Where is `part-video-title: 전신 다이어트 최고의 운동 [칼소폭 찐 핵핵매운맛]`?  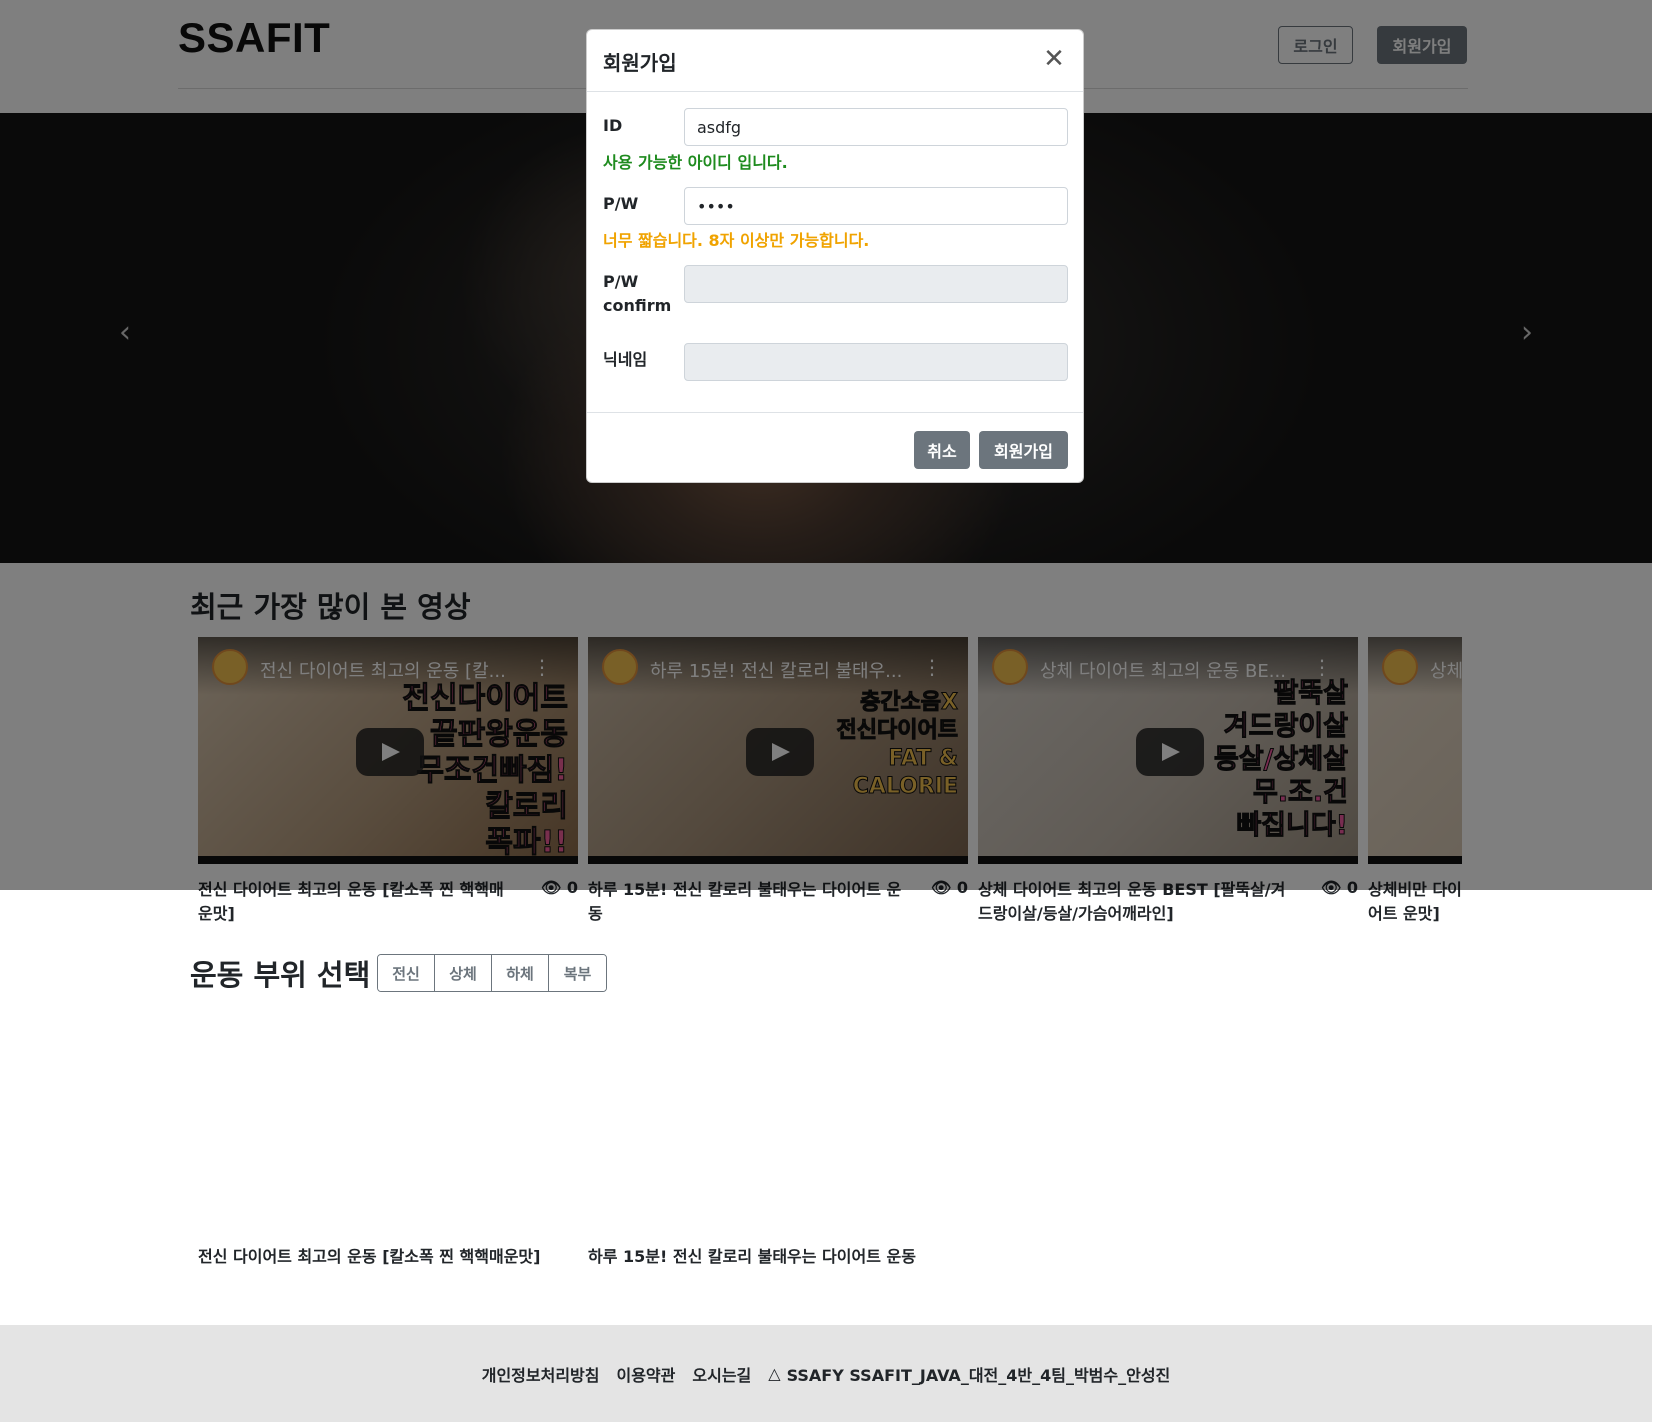 part-video-title: 전신 다이어트 최고의 운동 [칼소폭 찐 핵핵매운맛] is located at coordinates (373, 1257).